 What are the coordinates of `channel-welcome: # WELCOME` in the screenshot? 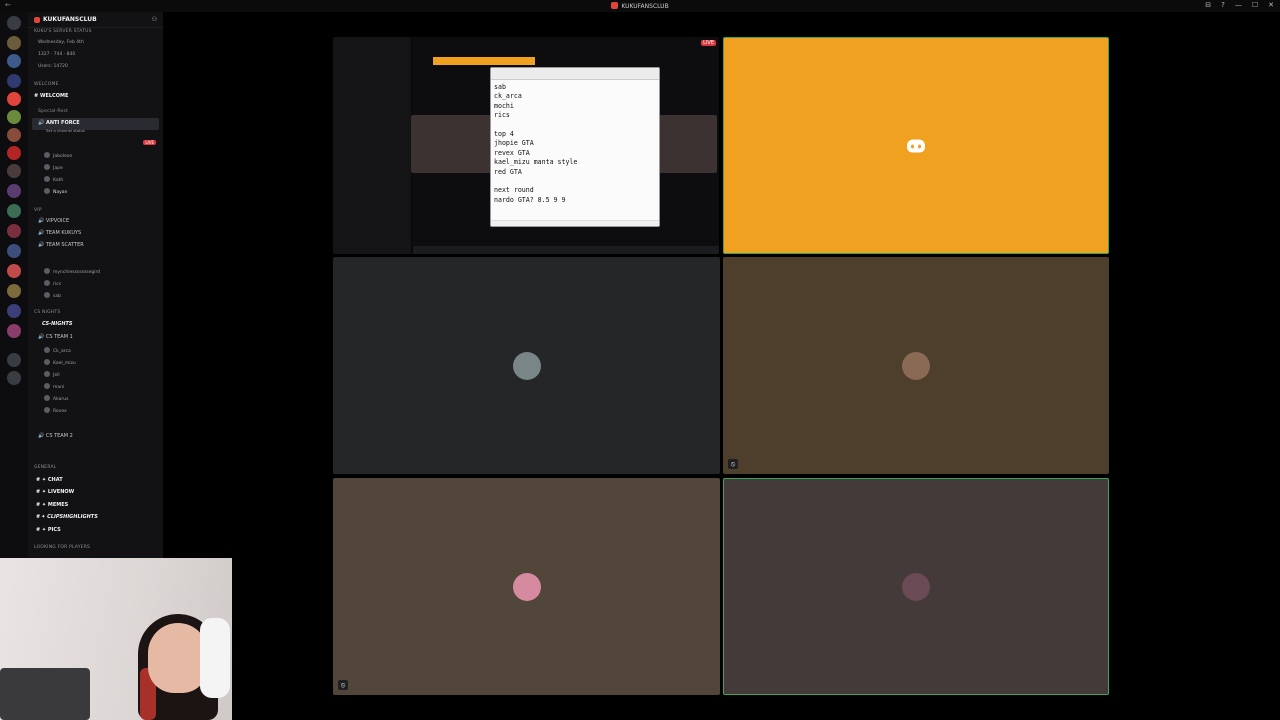 It's located at (51, 96).